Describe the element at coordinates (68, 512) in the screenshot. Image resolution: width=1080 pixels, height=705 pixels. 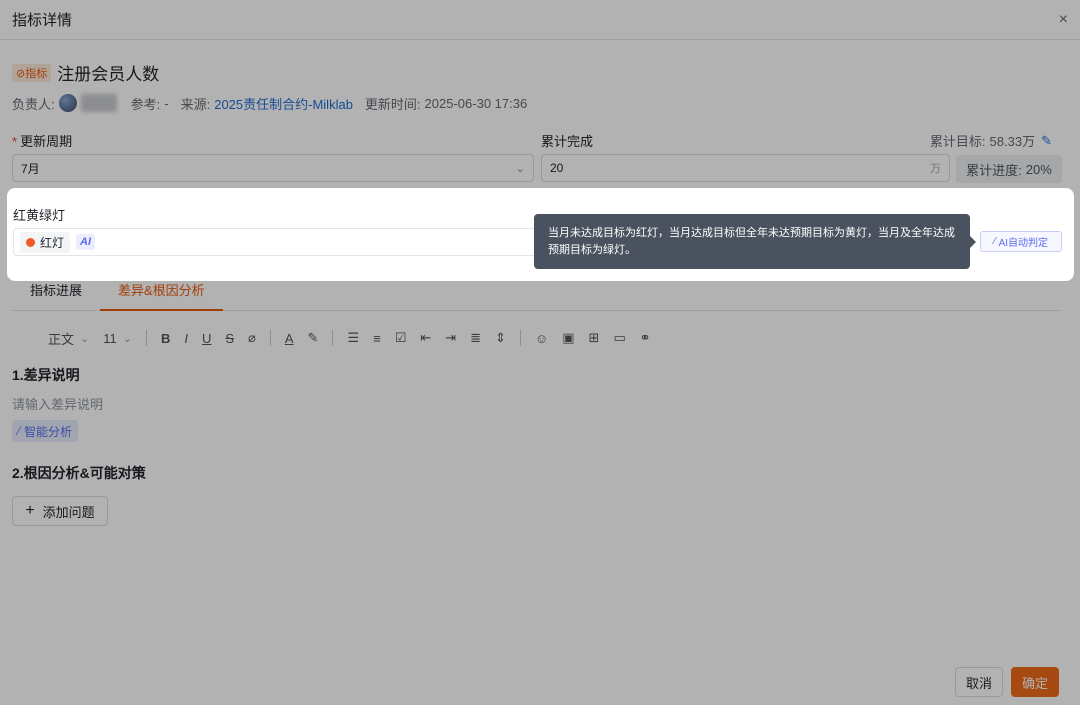
I see `add-question-label: 添加问题` at that location.